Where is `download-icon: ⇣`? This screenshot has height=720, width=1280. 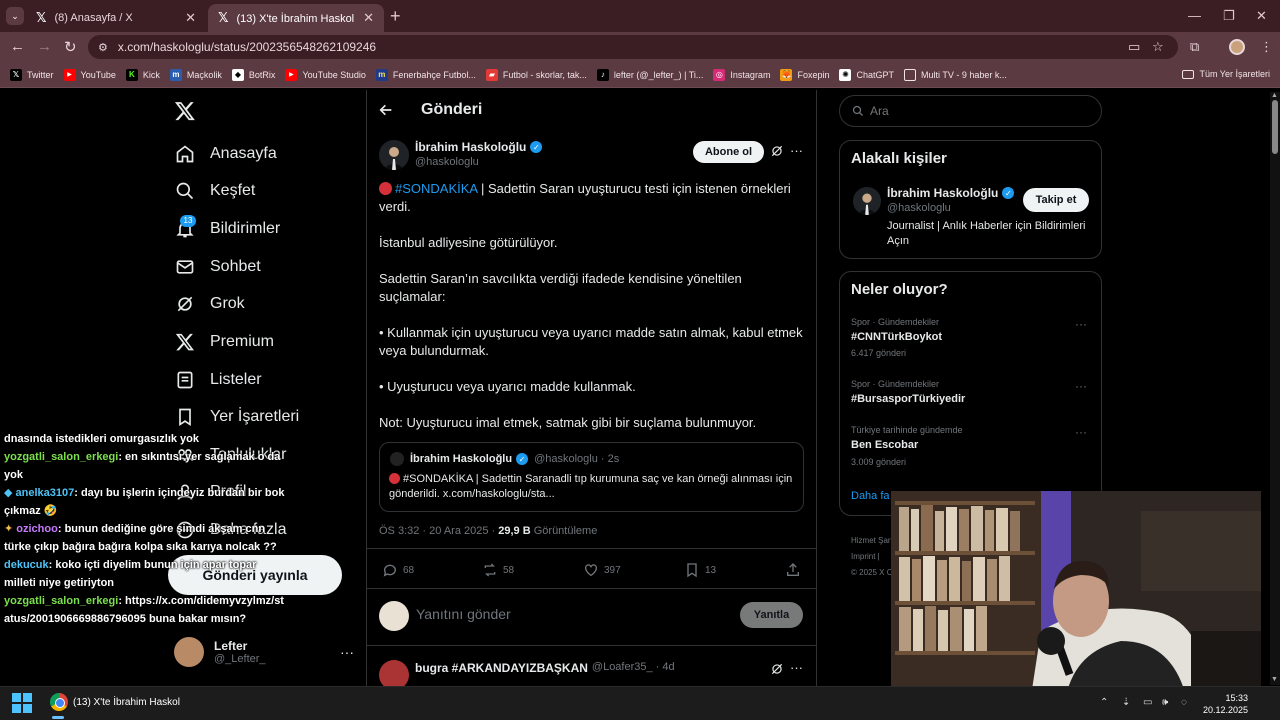 download-icon: ⇣ is located at coordinates (1126, 702).